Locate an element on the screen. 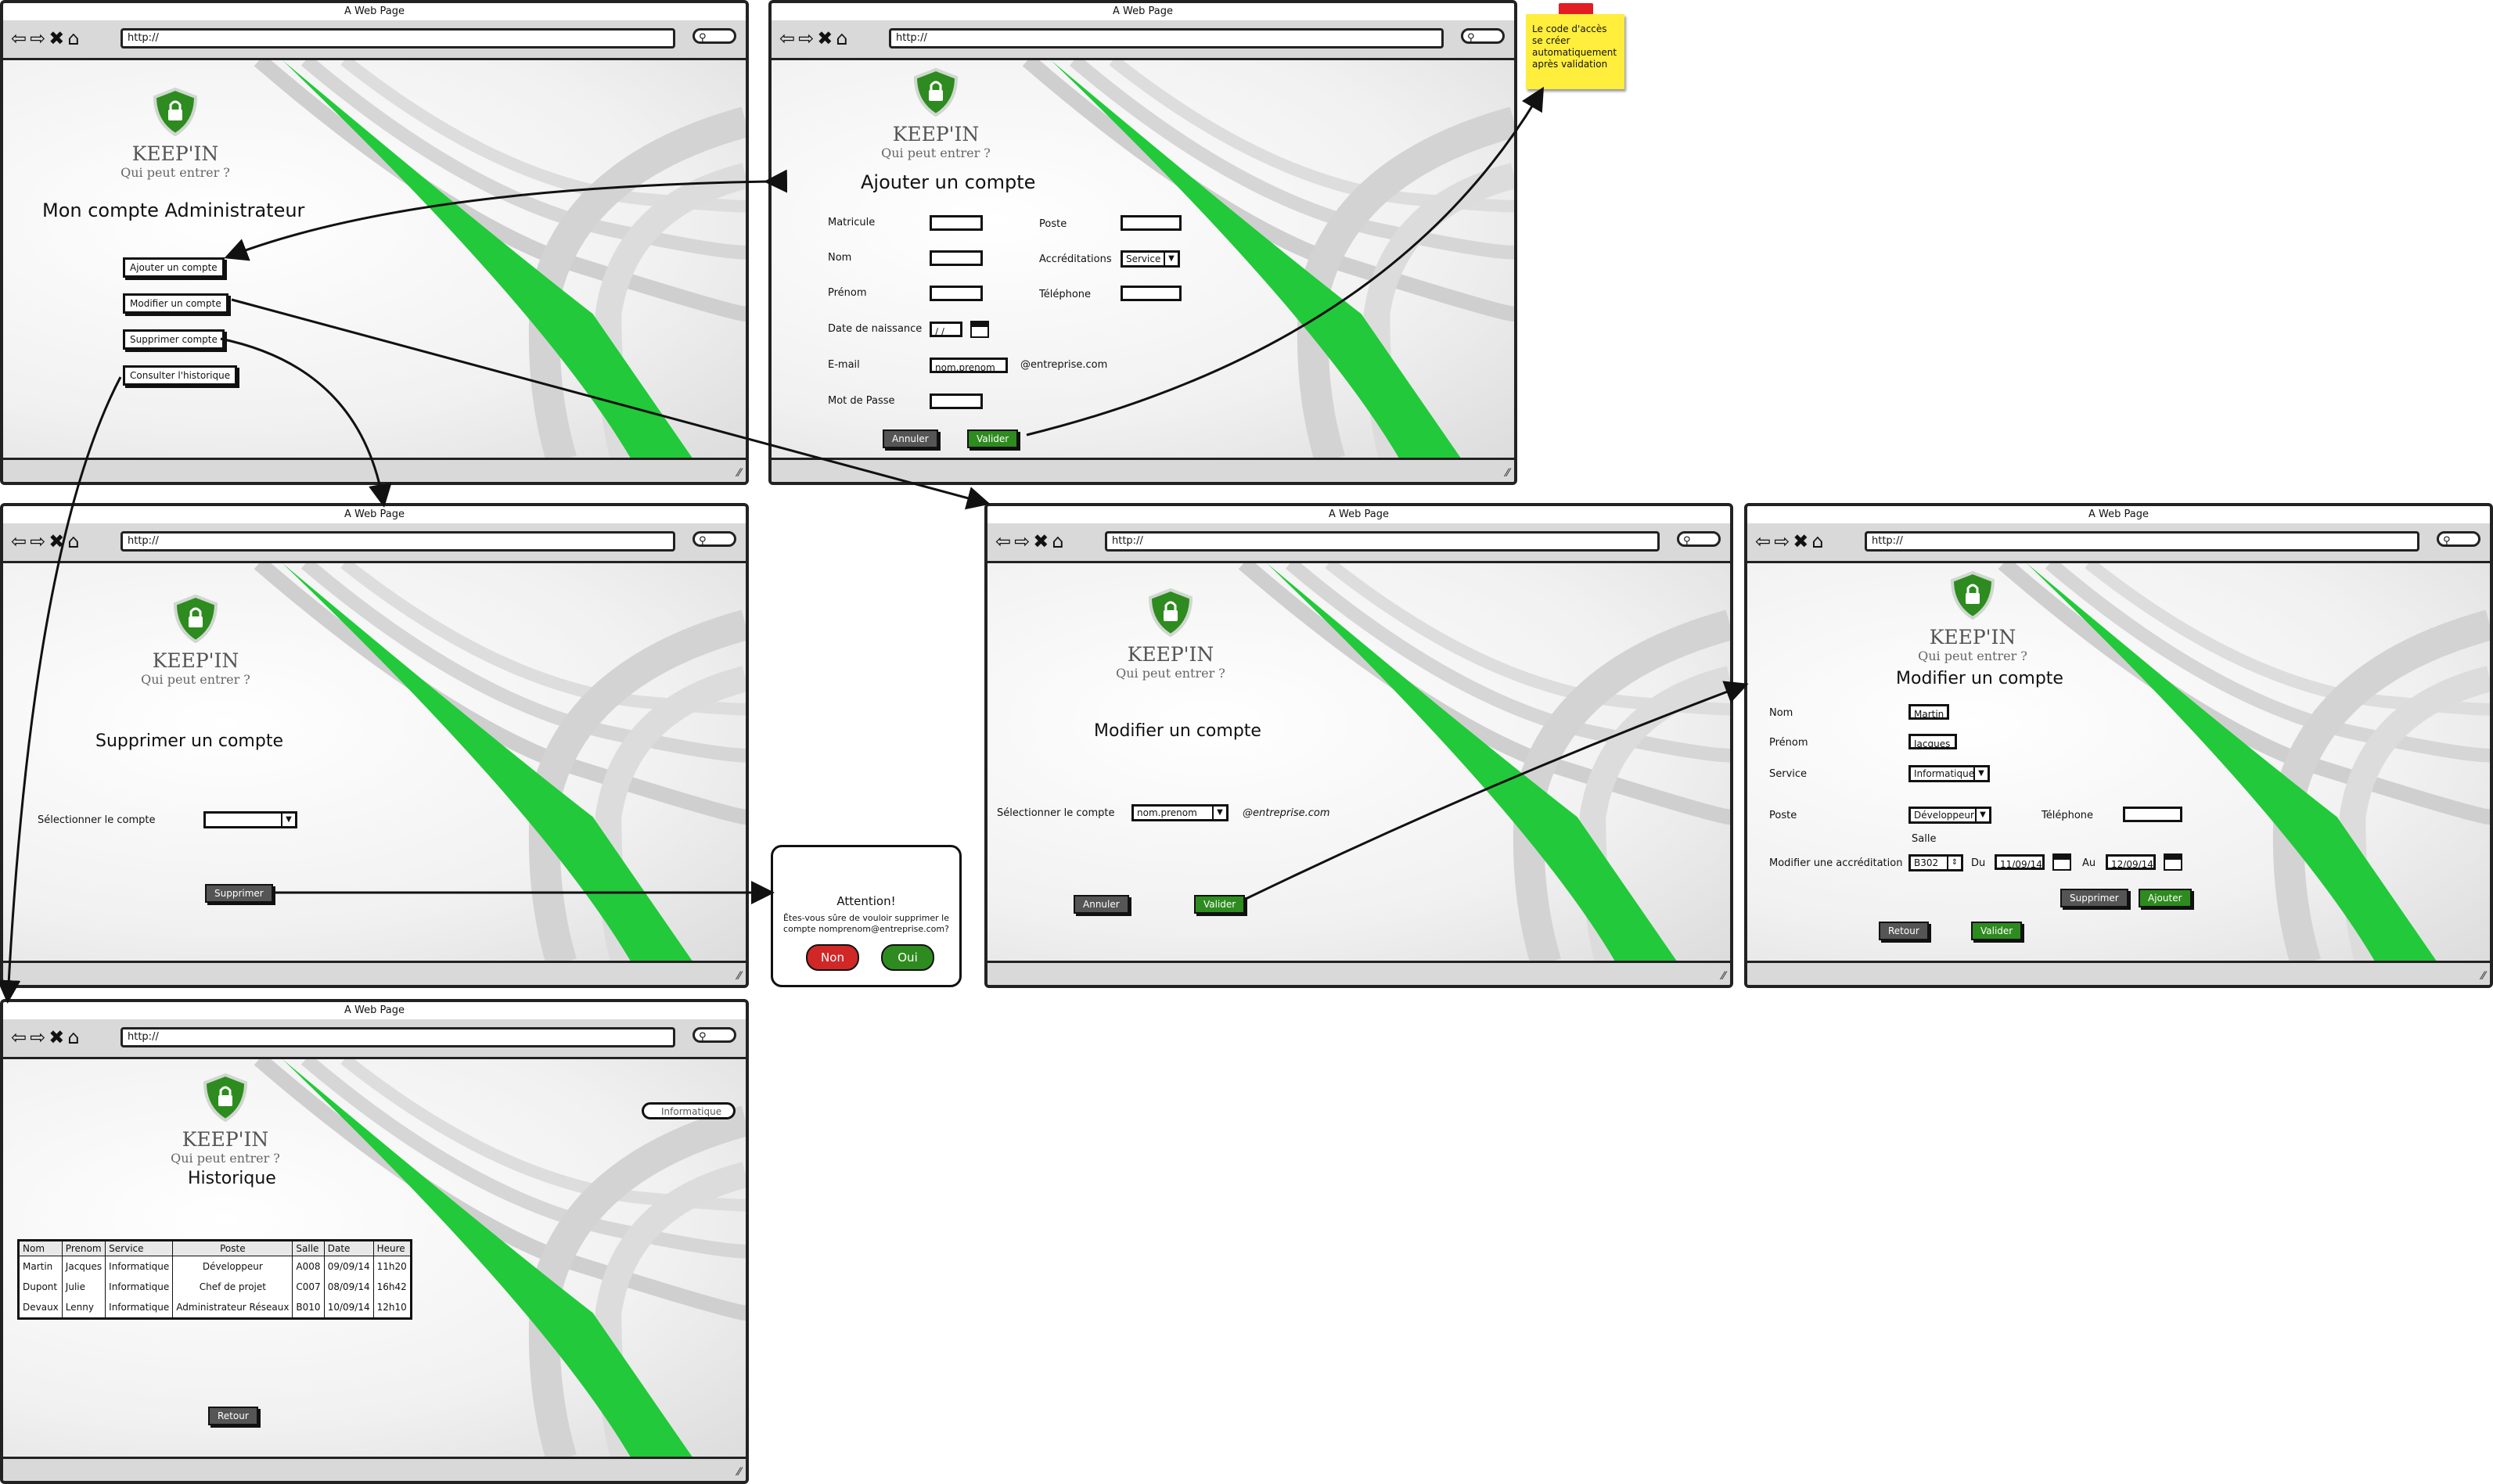 This screenshot has width=2493, height=1484. window-title: A Web Page is located at coordinates (374, 11).